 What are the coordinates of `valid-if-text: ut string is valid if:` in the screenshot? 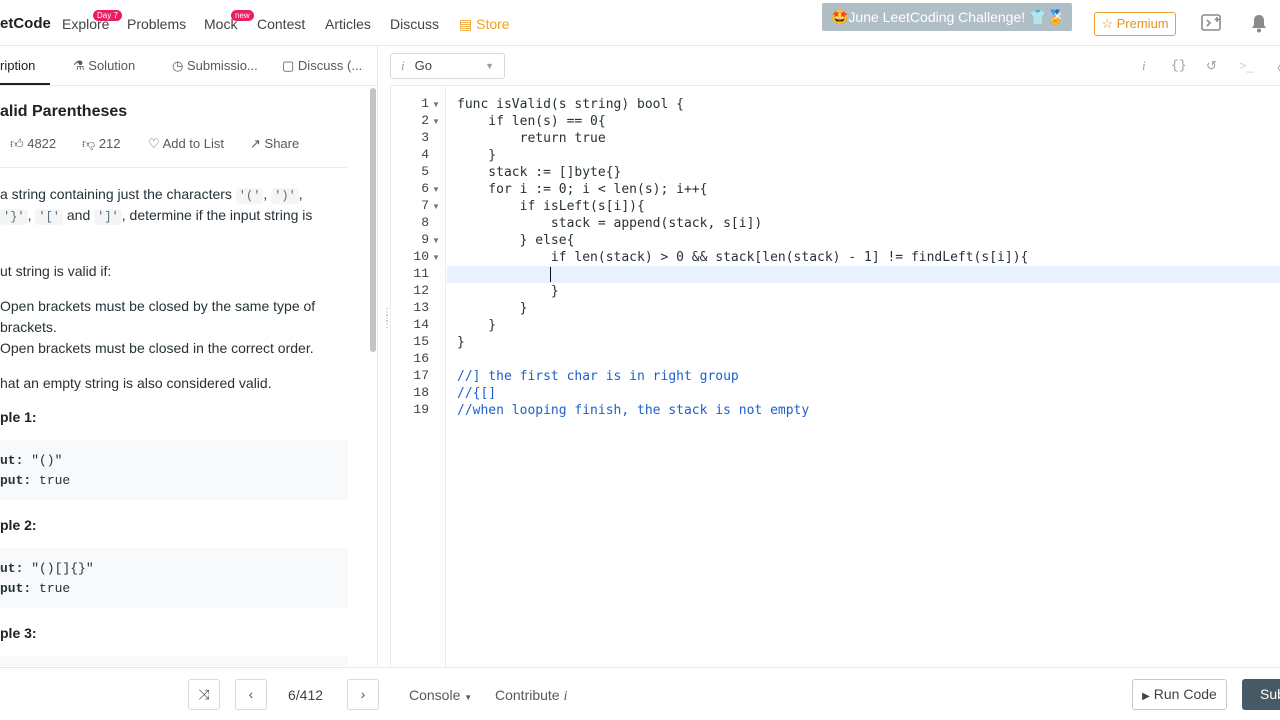 It's located at (56, 271).